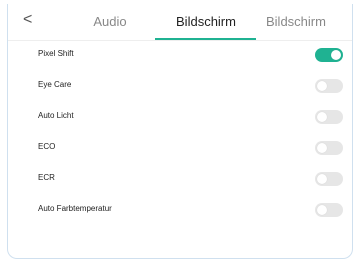 The image size is (355, 262). What do you see at coordinates (309, 23) in the screenshot?
I see `tab-bildschirm-secondary: Bildschirm` at bounding box center [309, 23].